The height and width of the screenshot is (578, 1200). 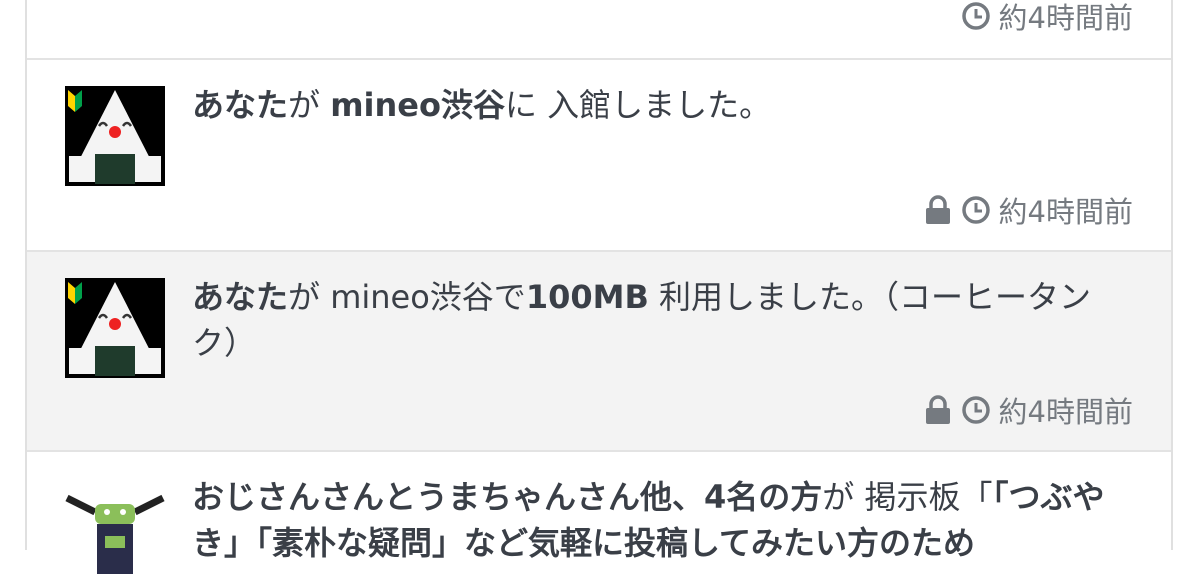 I want to click on text-fragment: が, so click(x=309, y=105).